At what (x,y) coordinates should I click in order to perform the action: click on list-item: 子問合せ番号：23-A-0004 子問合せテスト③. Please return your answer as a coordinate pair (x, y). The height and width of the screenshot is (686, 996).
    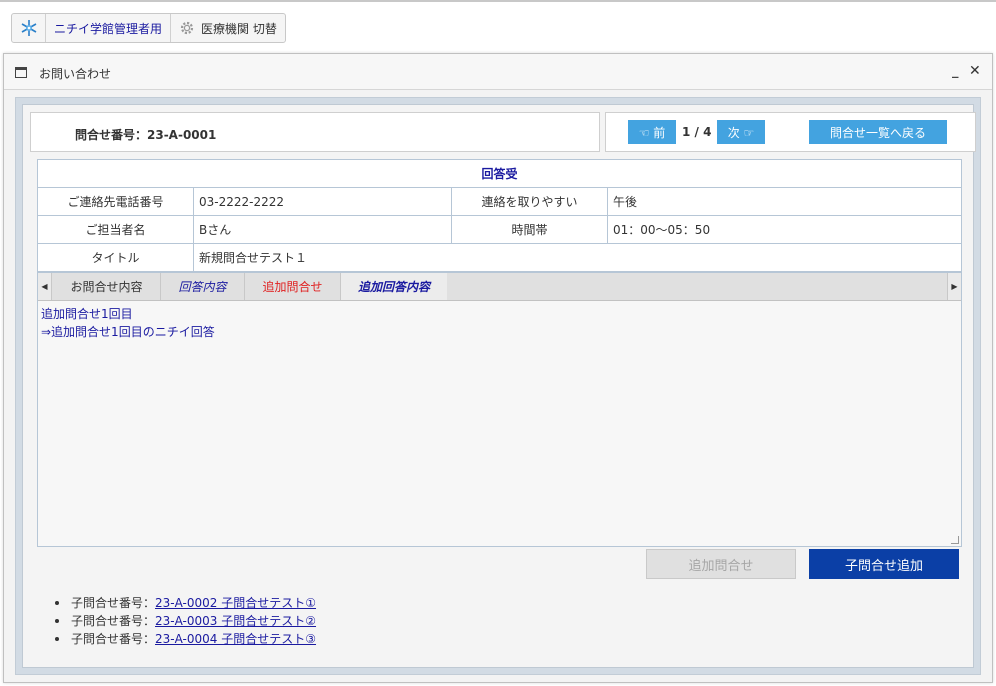
    Looking at the image, I should click on (185, 639).